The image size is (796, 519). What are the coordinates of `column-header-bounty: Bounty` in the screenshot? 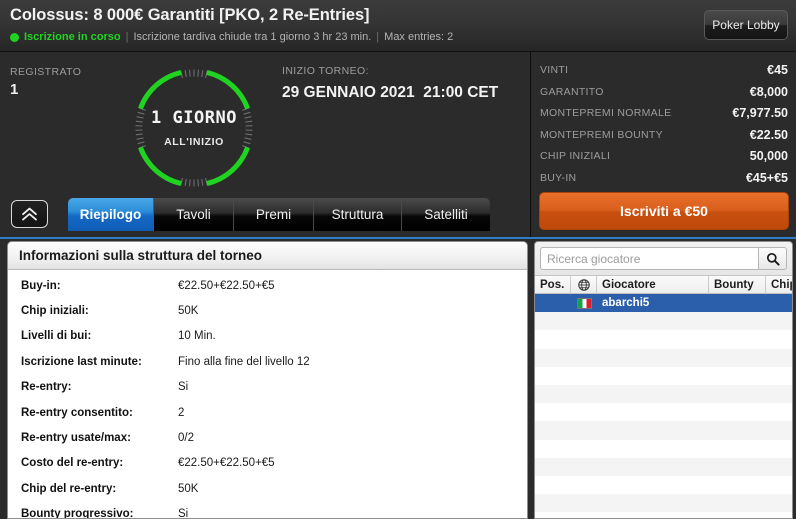 It's located at (737, 284).